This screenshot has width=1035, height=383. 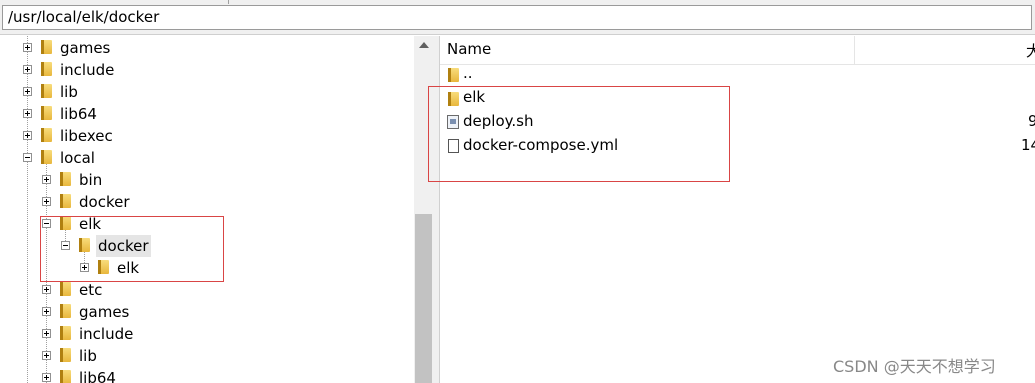 What do you see at coordinates (914, 366) in the screenshot?
I see `watermark: CSDN @天天不想学习` at bounding box center [914, 366].